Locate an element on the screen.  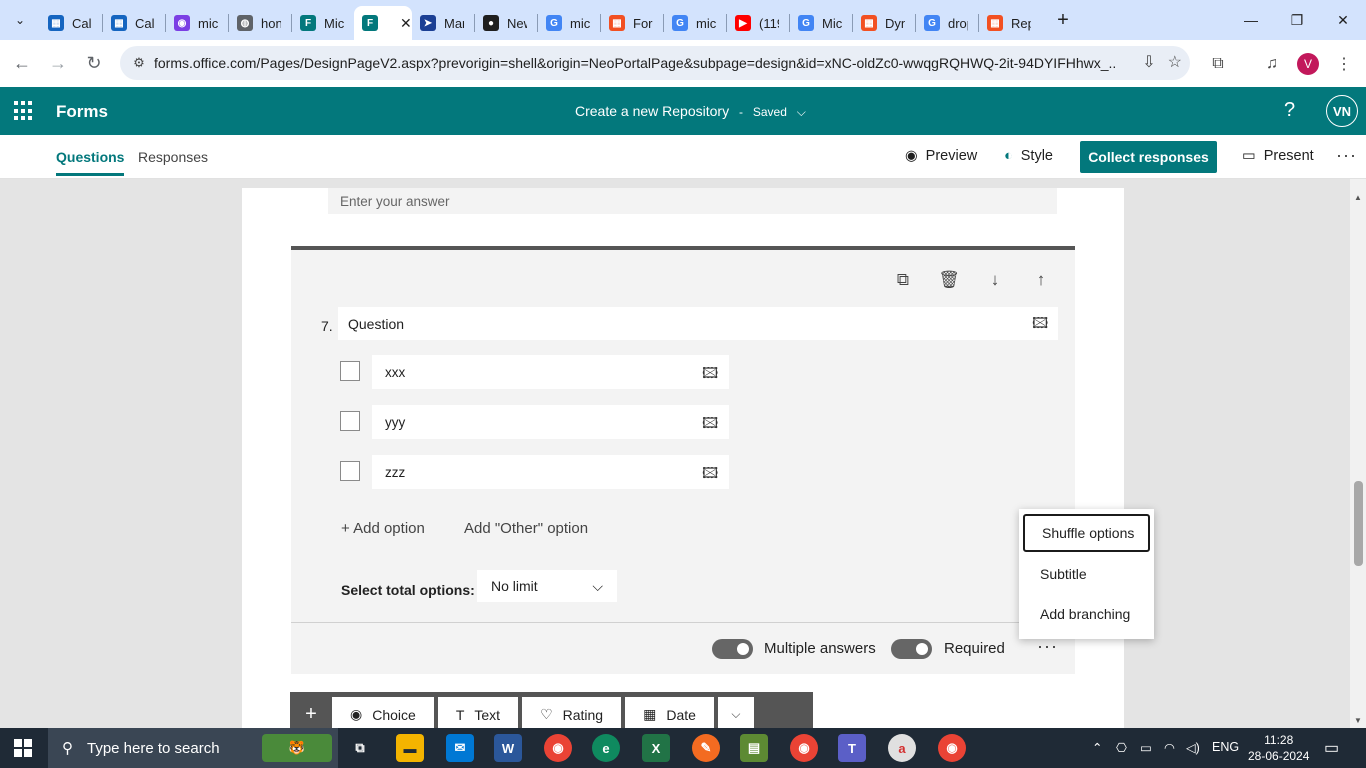
forward-icon: → is located at coordinates (58, 64).